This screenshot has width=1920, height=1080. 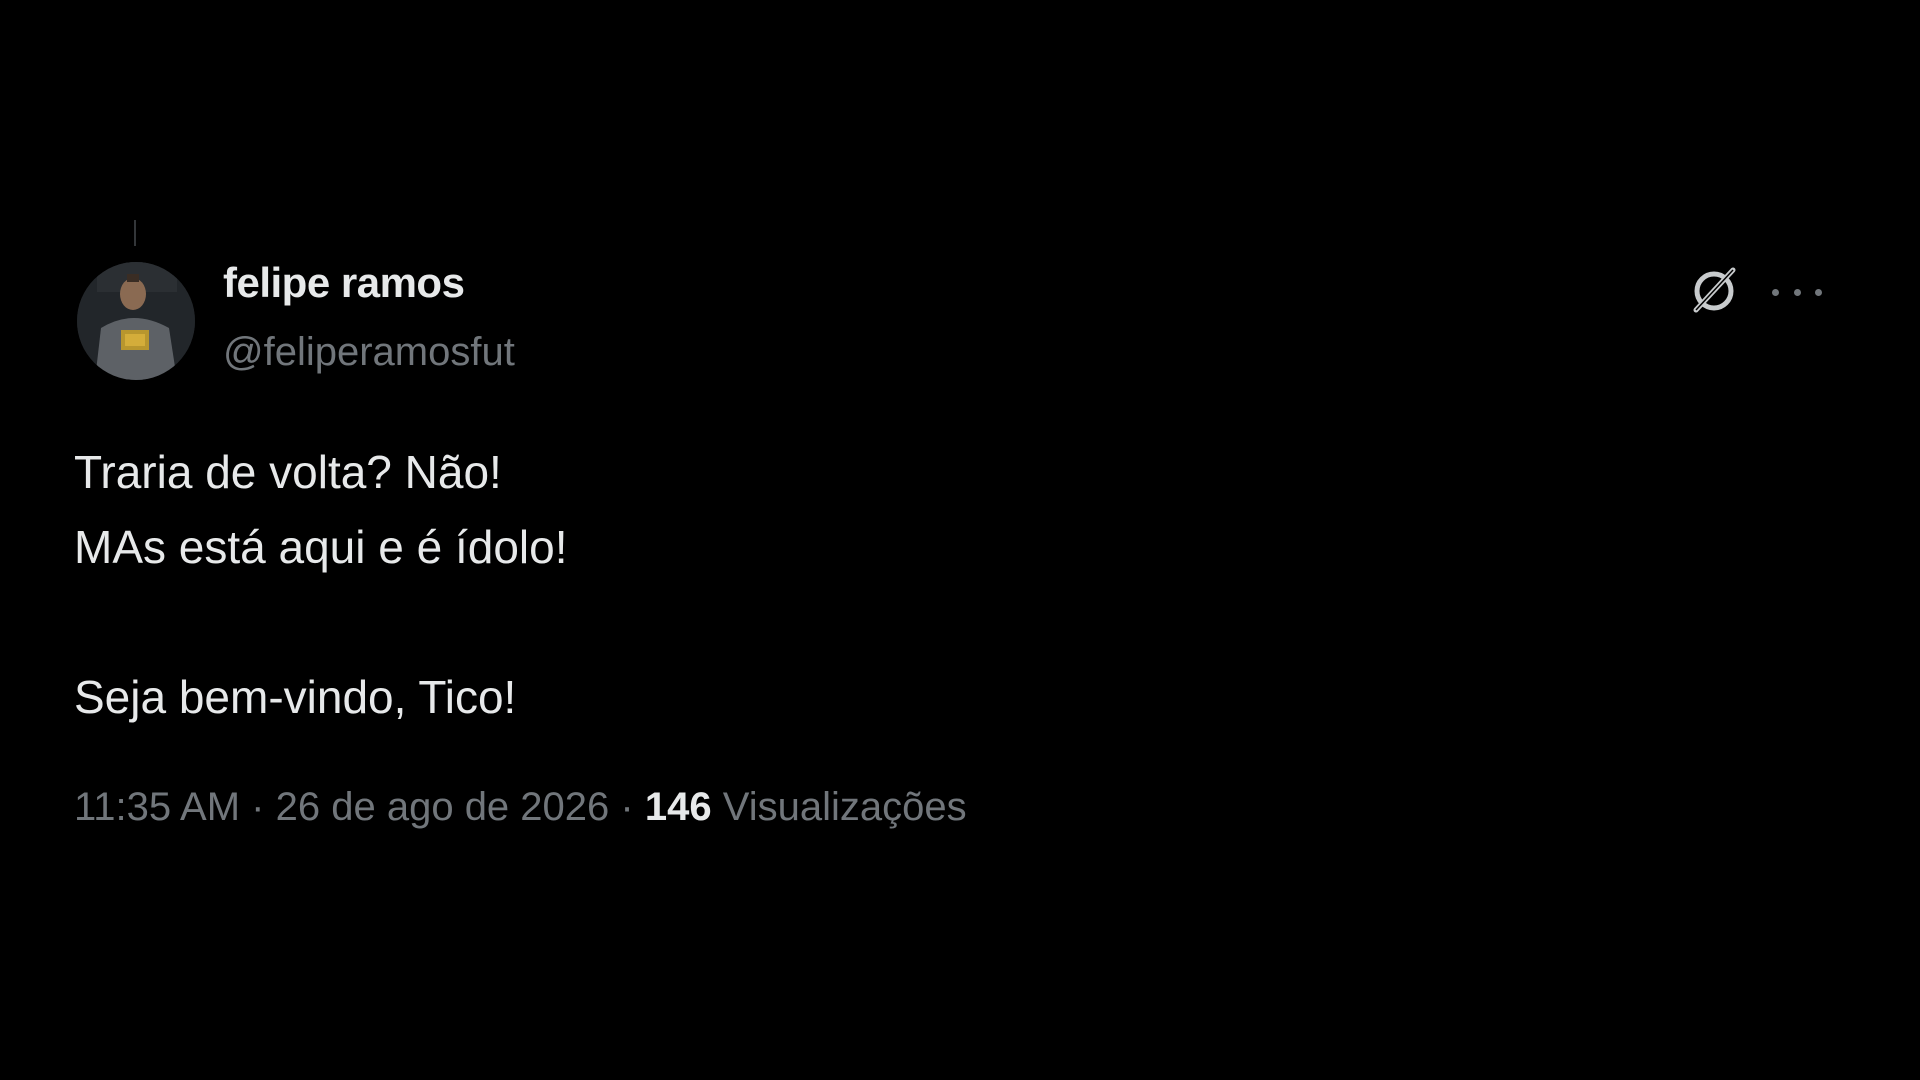 What do you see at coordinates (135, 233) in the screenshot?
I see `thread-connector-line` at bounding box center [135, 233].